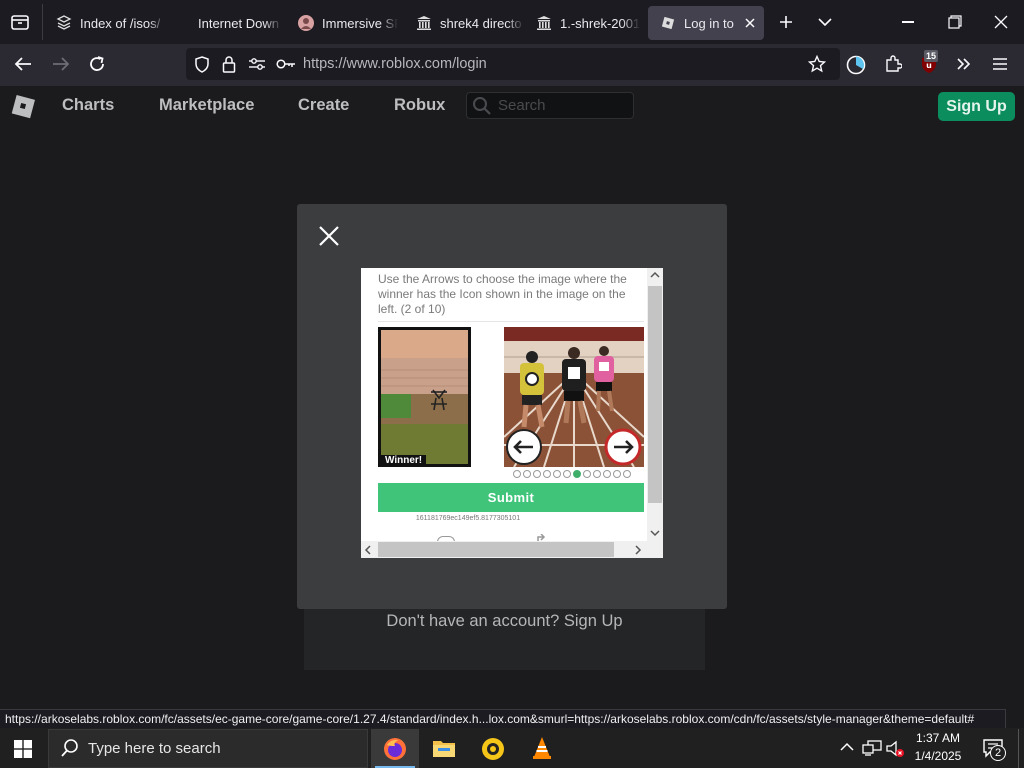  What do you see at coordinates (572, 474) in the screenshot?
I see `progress-dots` at bounding box center [572, 474].